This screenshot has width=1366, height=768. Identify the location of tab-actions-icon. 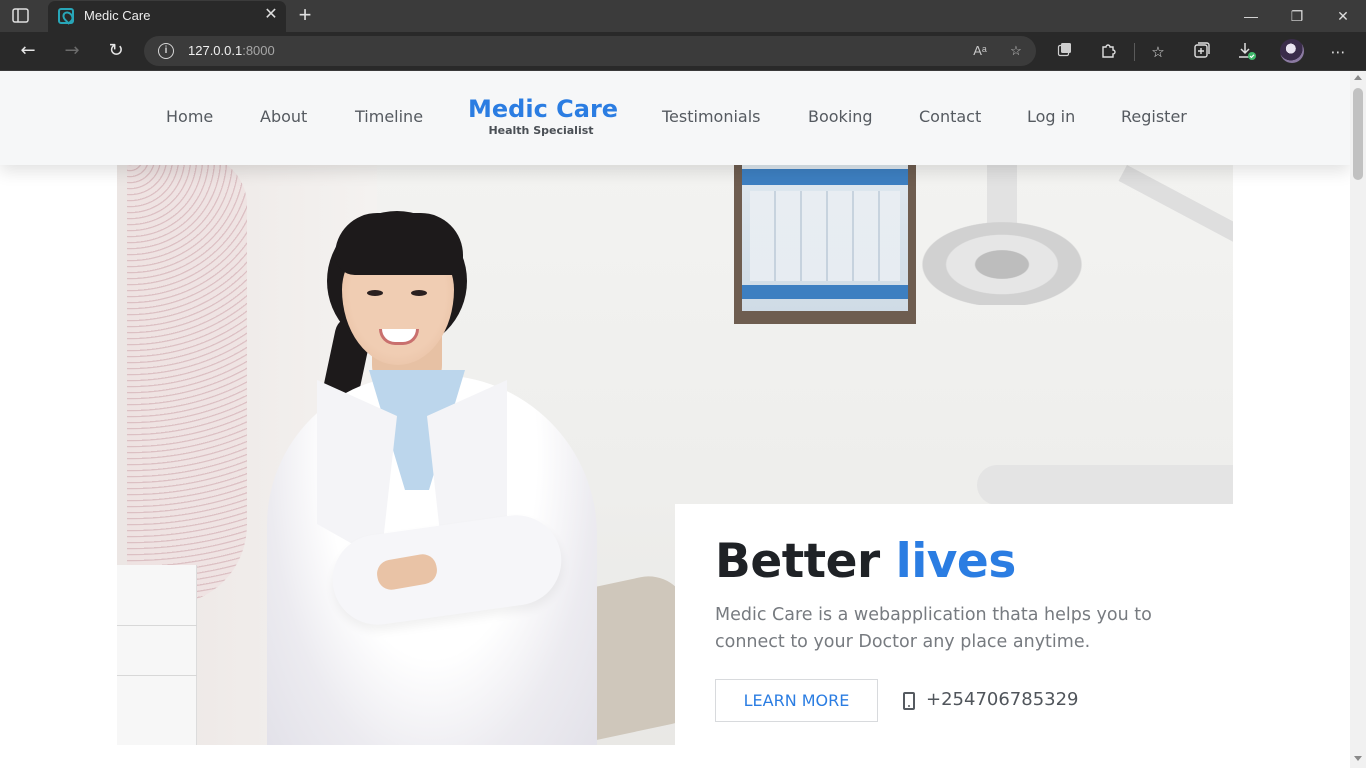
(21, 16).